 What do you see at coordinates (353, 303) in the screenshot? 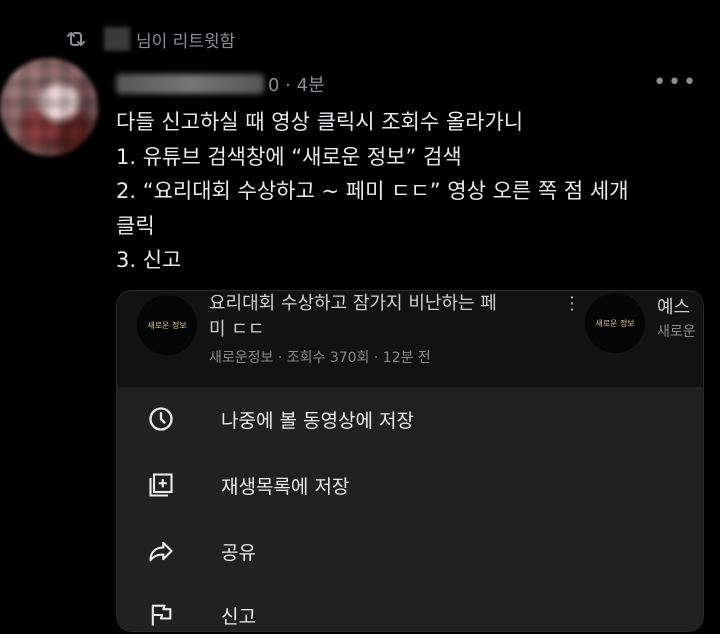
I see `video-title-line: 요리대회 수상하고 잠가지 비난하는 페` at bounding box center [353, 303].